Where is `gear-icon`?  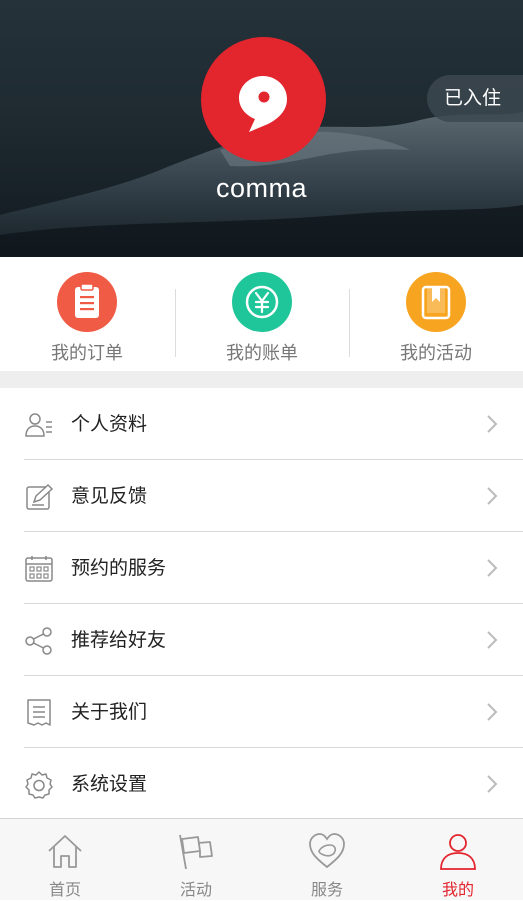
gear-icon is located at coordinates (39, 785).